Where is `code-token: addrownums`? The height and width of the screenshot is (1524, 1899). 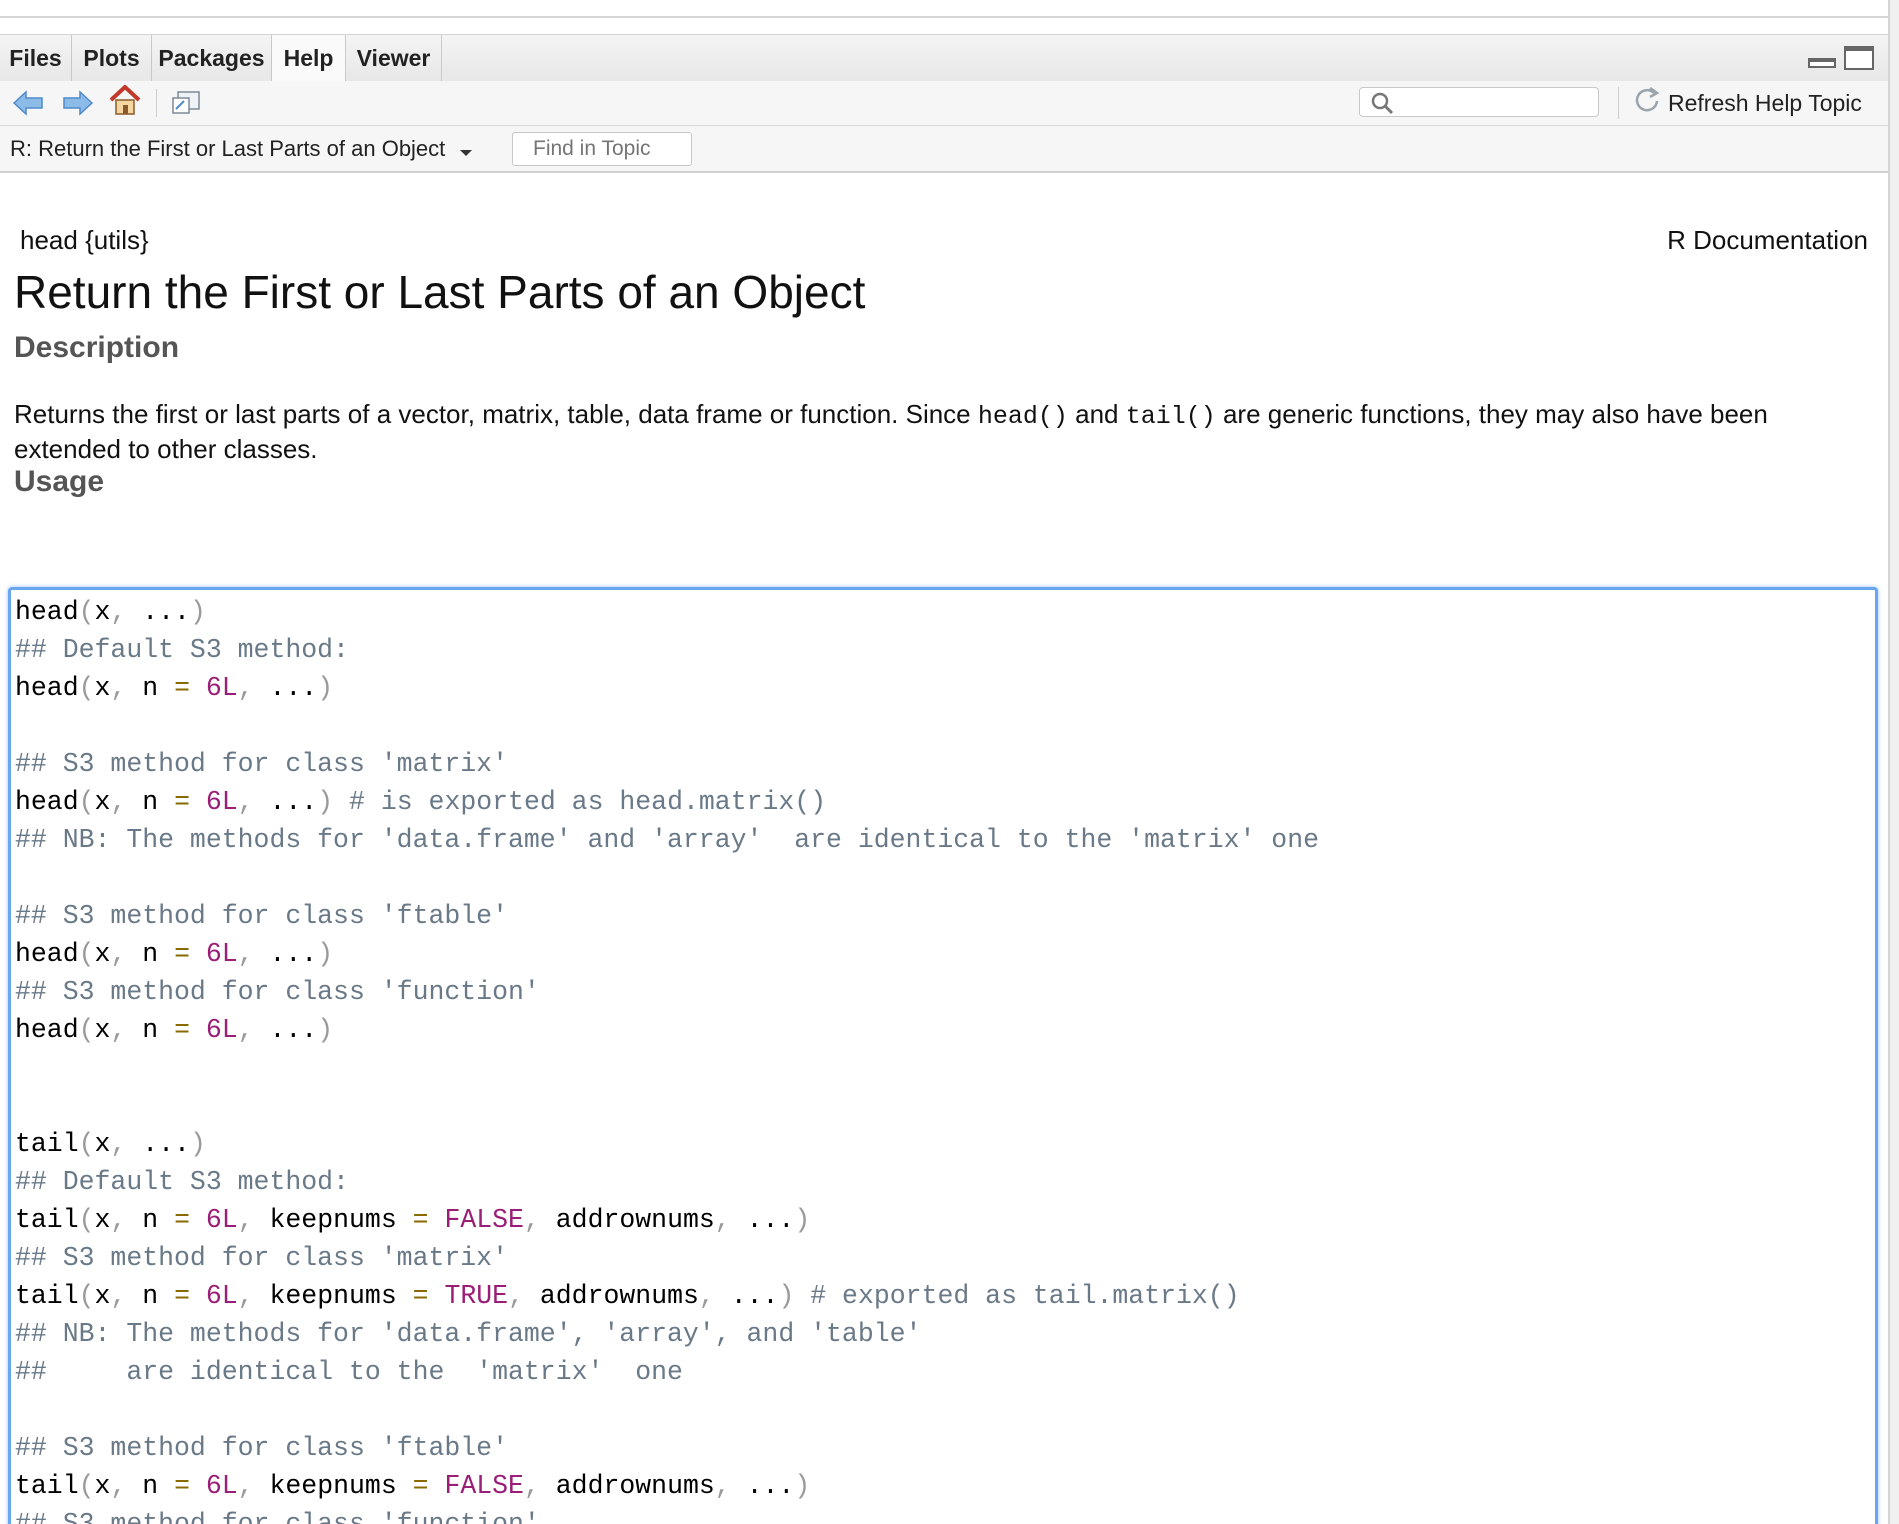
code-token: addrownums is located at coordinates (635, 1486).